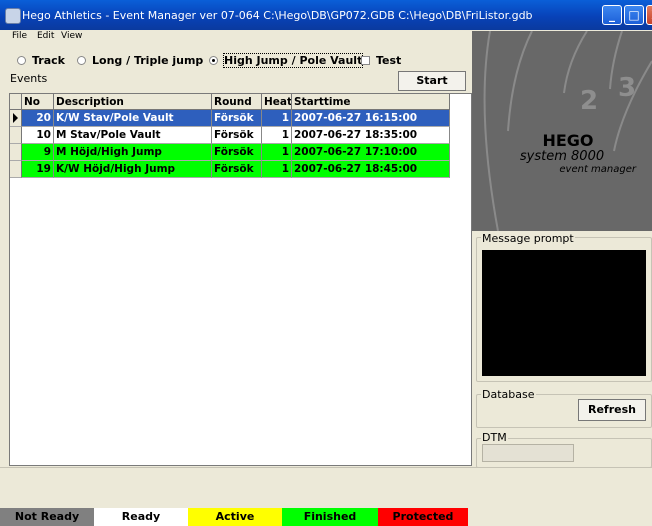 The width and height of the screenshot is (652, 526). I want to click on cell-starttime: 2007-06-27 16:15:00, so click(371, 118).